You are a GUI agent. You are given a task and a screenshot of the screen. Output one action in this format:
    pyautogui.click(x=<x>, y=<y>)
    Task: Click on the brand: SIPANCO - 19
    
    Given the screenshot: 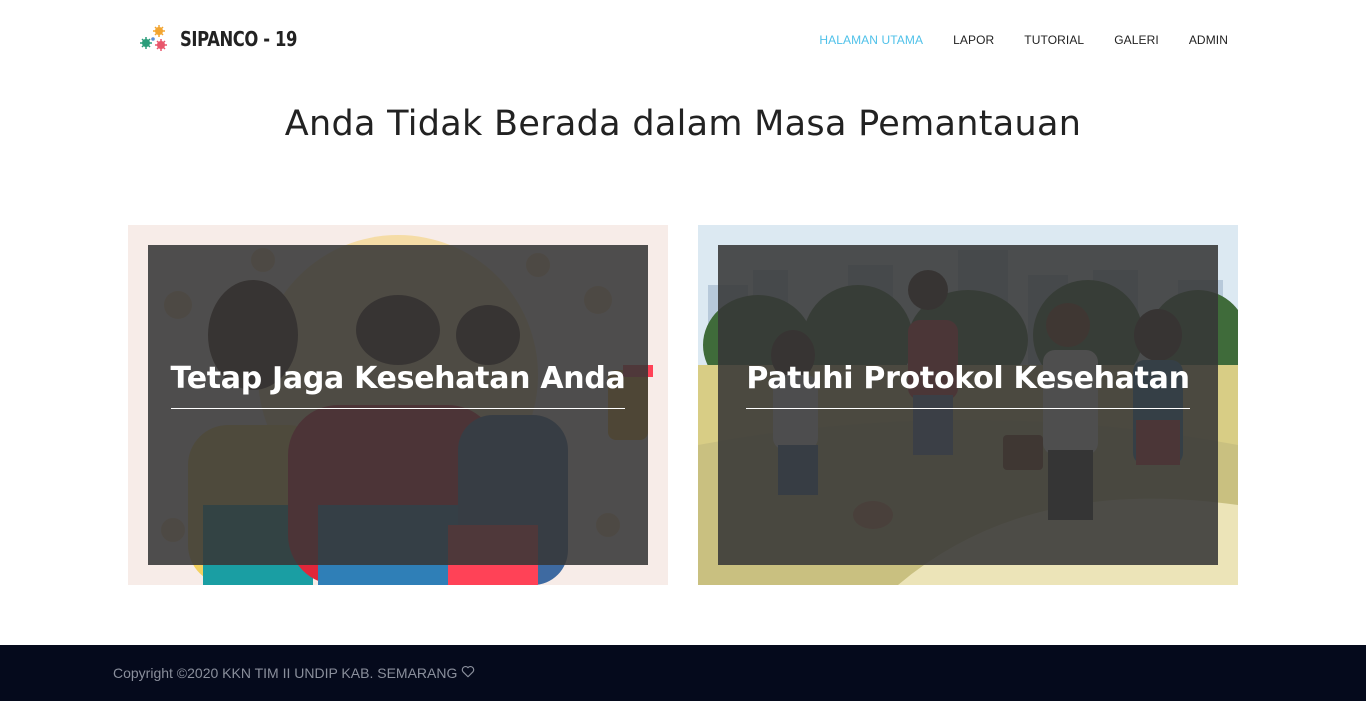 What is the action you would take?
    pyautogui.click(x=230, y=39)
    